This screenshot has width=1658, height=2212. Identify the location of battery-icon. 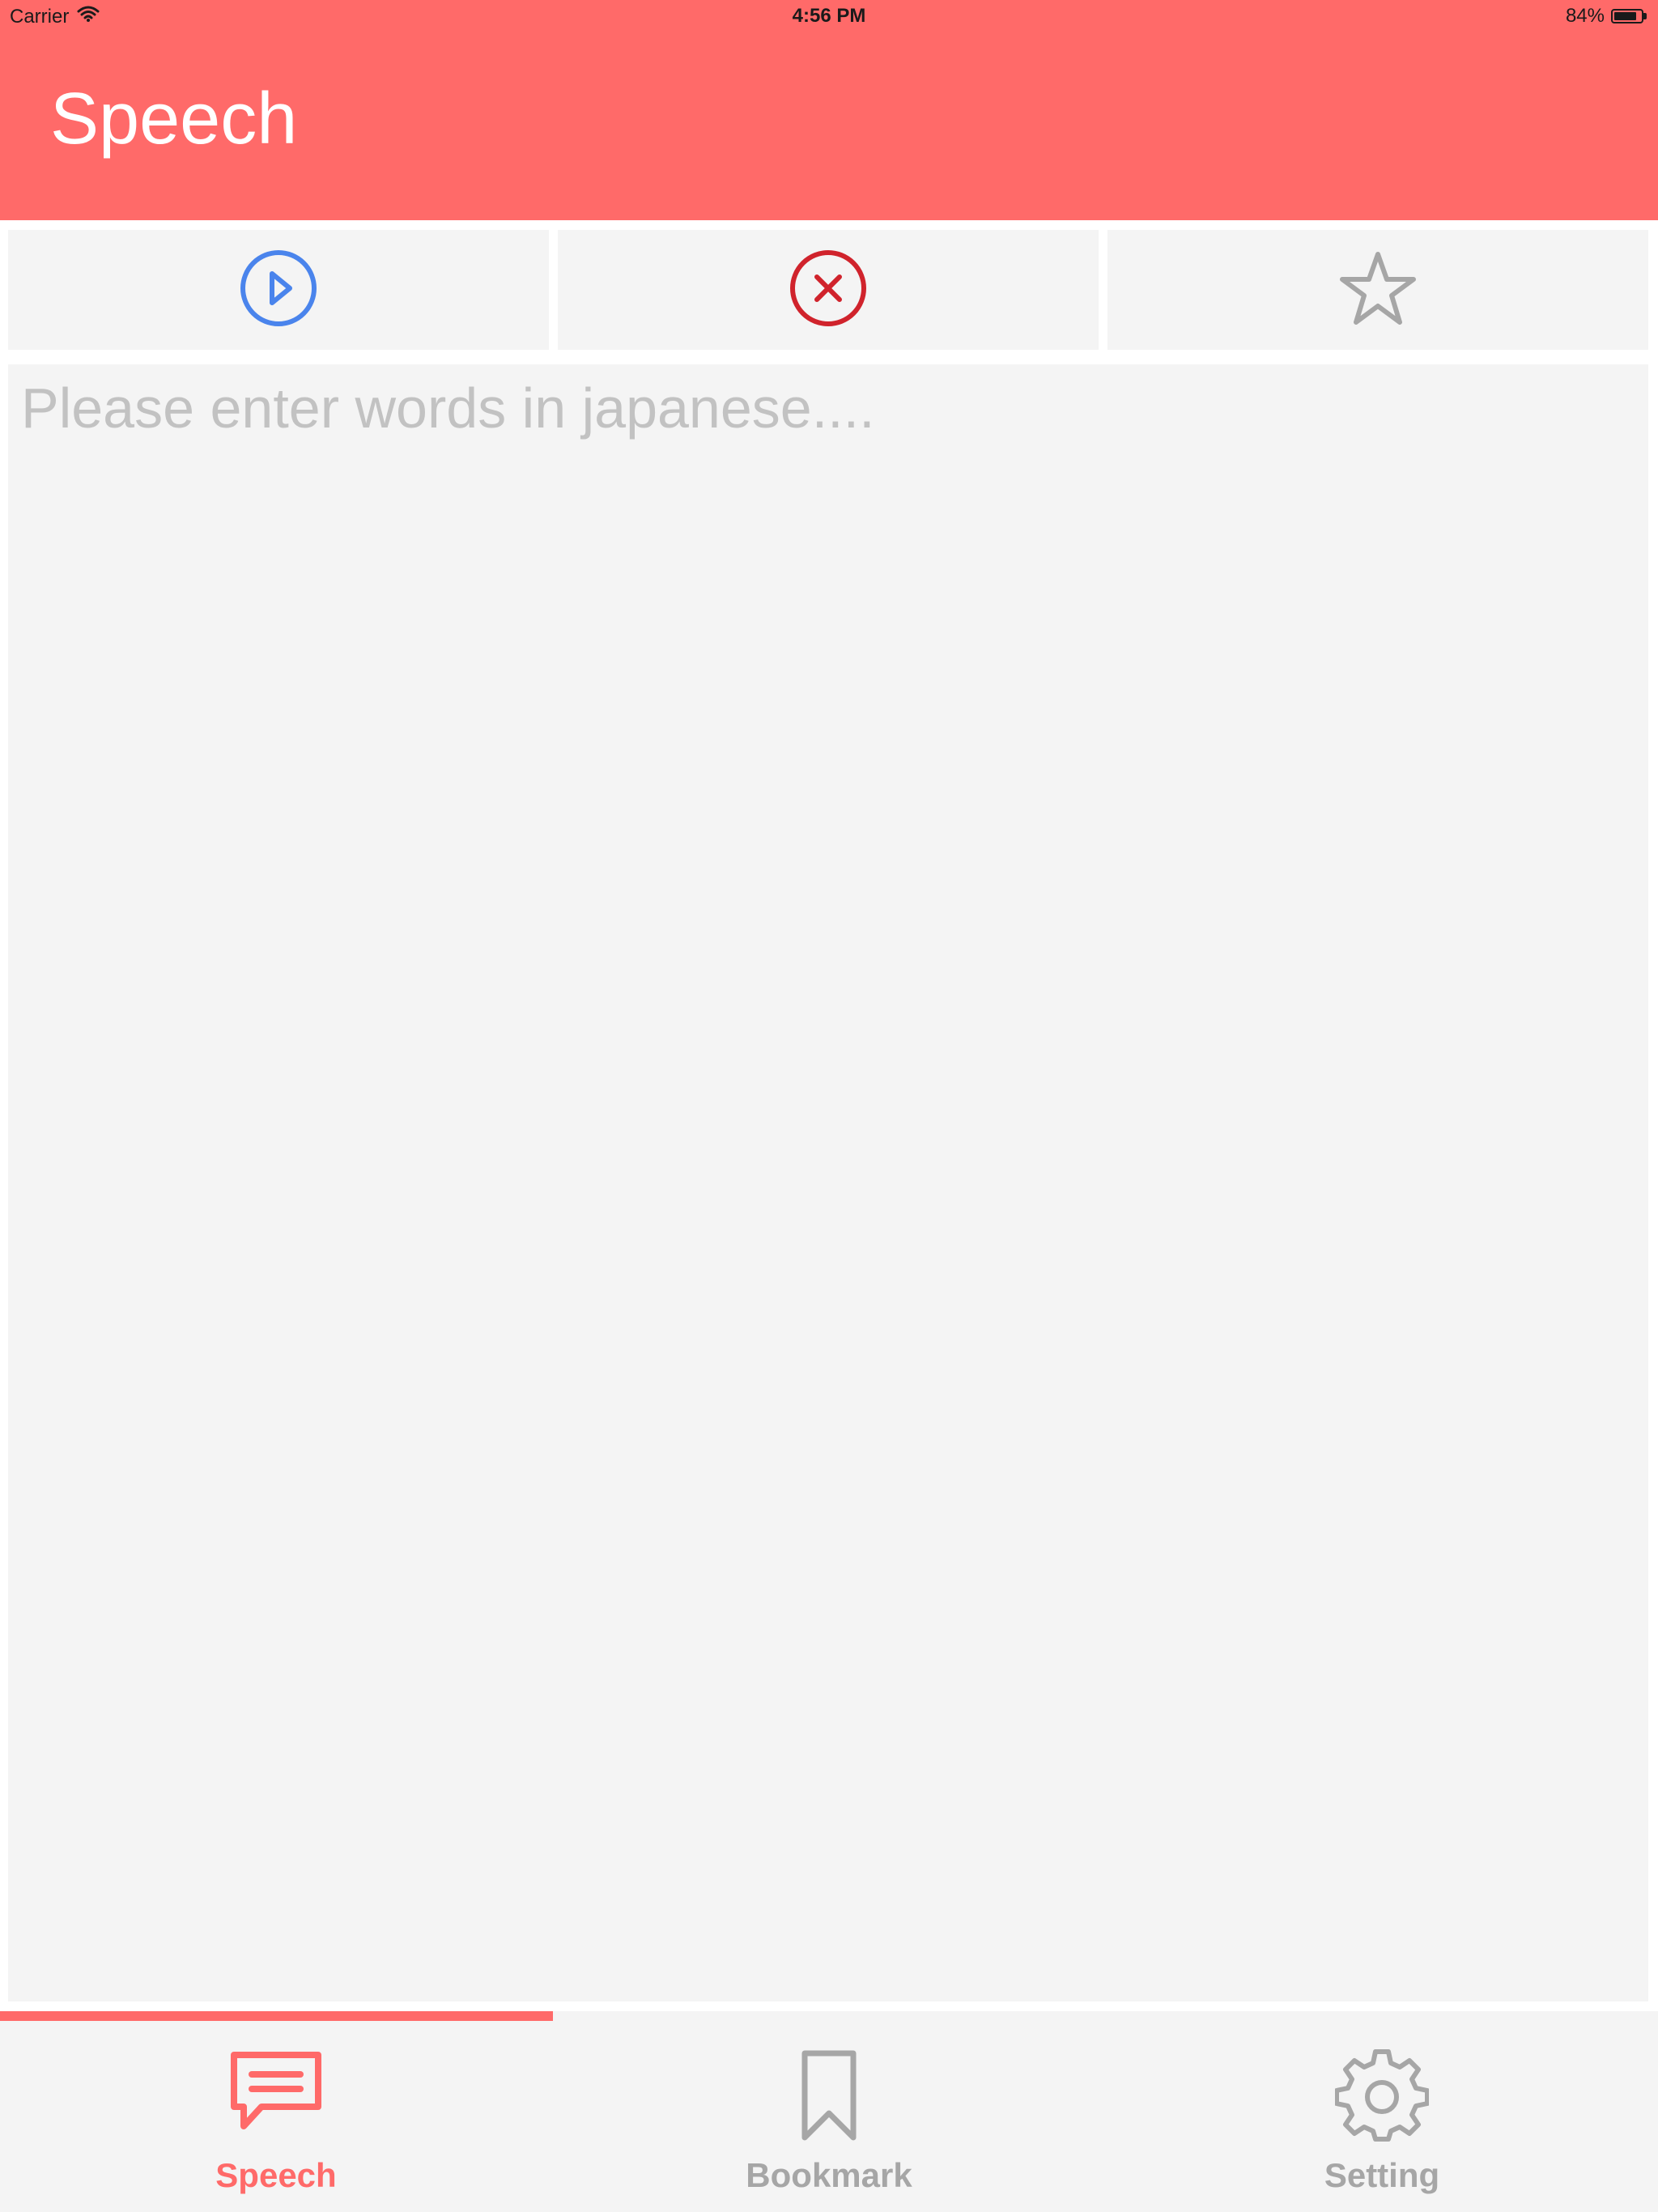
(1629, 16).